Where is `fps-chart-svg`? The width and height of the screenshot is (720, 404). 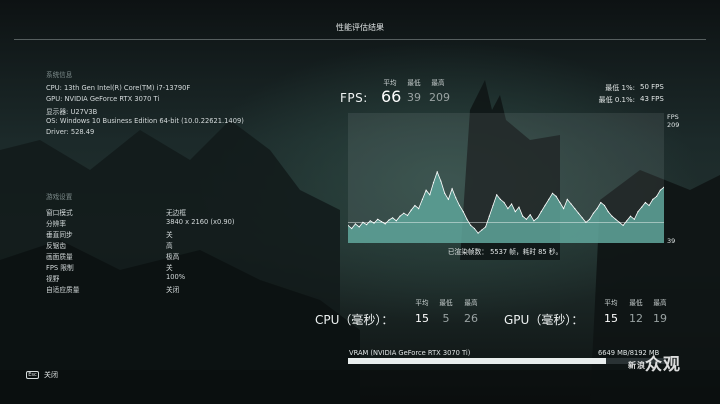
fps-chart-svg is located at coordinates (506, 178).